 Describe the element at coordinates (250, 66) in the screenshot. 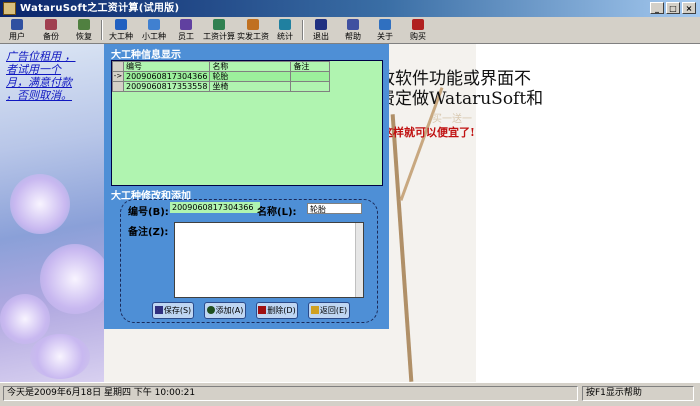

I see `column-header: 名称` at that location.